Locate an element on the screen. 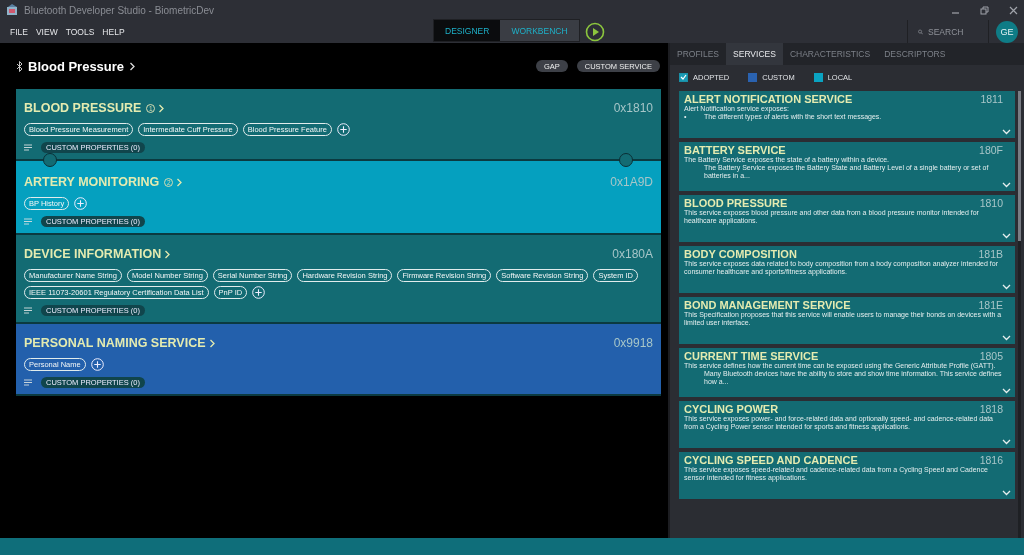 The width and height of the screenshot is (1024, 555). scrollbar-thumb is located at coordinates (1019, 166).